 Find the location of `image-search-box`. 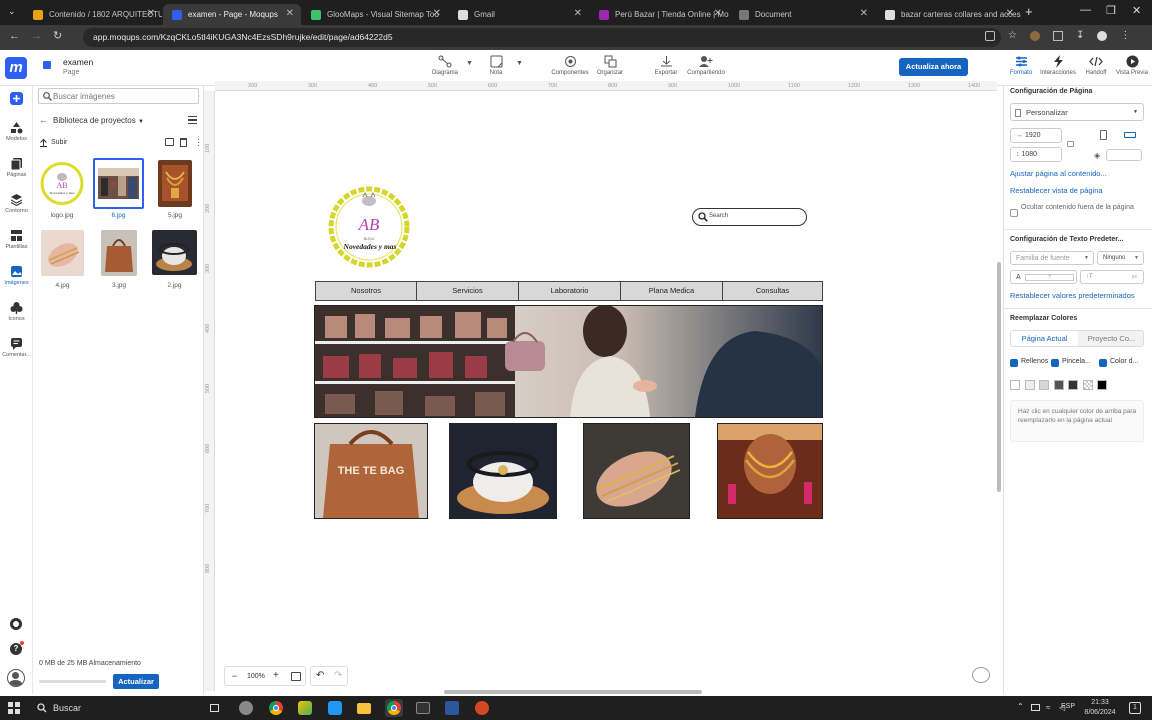

image-search-box is located at coordinates (118, 96).